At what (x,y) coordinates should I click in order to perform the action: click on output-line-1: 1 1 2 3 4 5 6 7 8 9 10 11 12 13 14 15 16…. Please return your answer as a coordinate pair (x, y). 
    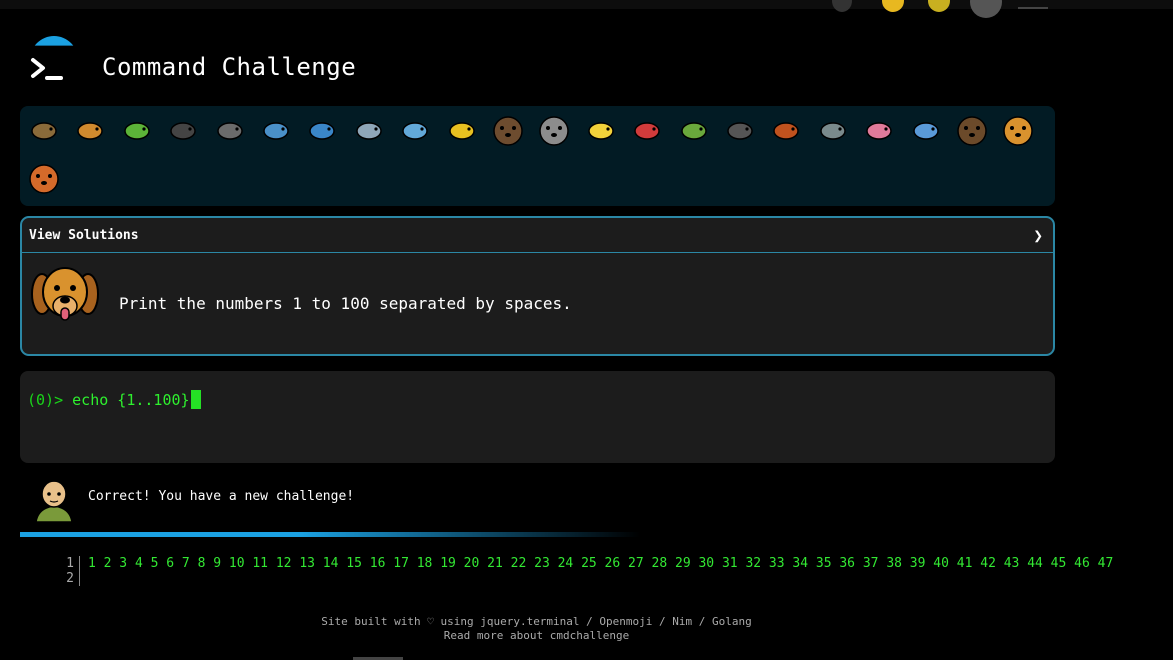
    Looking at the image, I should click on (616, 563).